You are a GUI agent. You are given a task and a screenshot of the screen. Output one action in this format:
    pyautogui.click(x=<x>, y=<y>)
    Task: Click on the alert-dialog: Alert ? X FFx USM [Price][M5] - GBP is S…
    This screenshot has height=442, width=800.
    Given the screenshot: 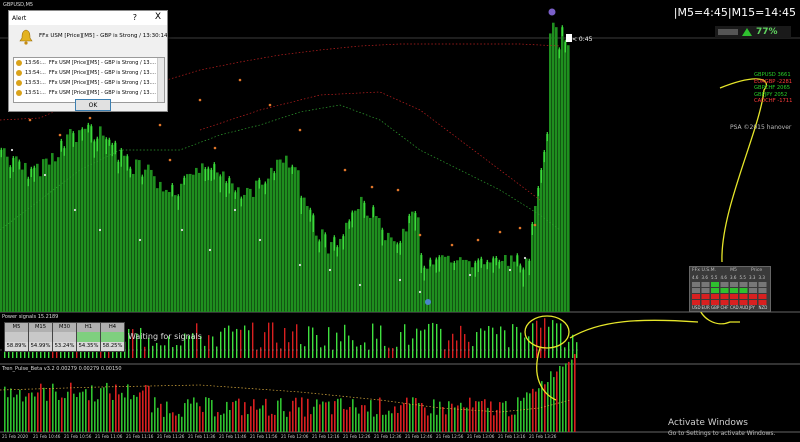 What is the action you would take?
    pyautogui.click(x=88, y=61)
    